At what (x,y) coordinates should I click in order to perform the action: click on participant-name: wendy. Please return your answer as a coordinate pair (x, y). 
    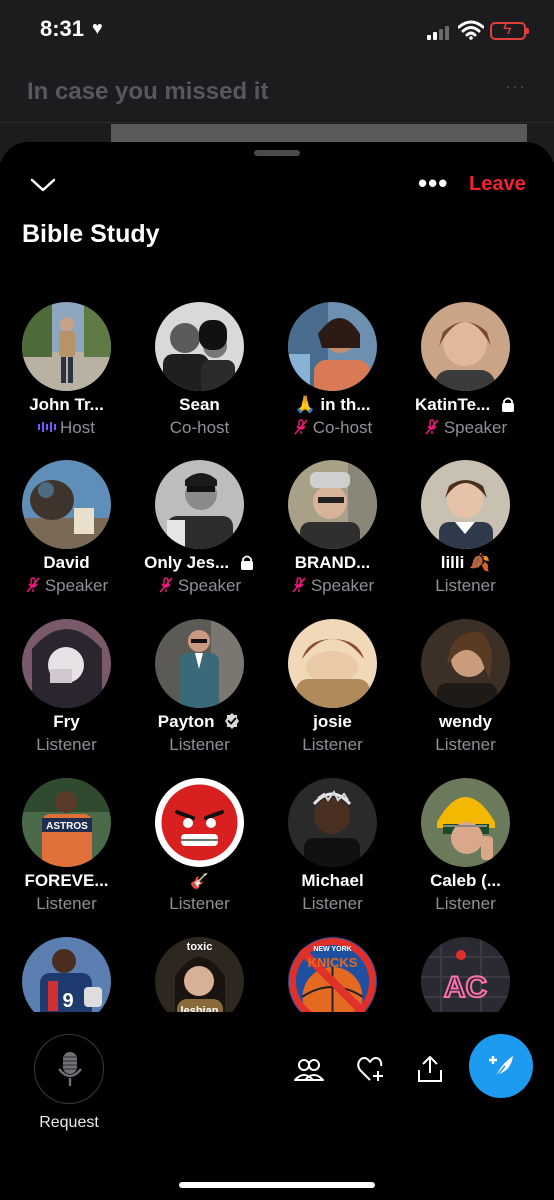
    Looking at the image, I should click on (465, 721).